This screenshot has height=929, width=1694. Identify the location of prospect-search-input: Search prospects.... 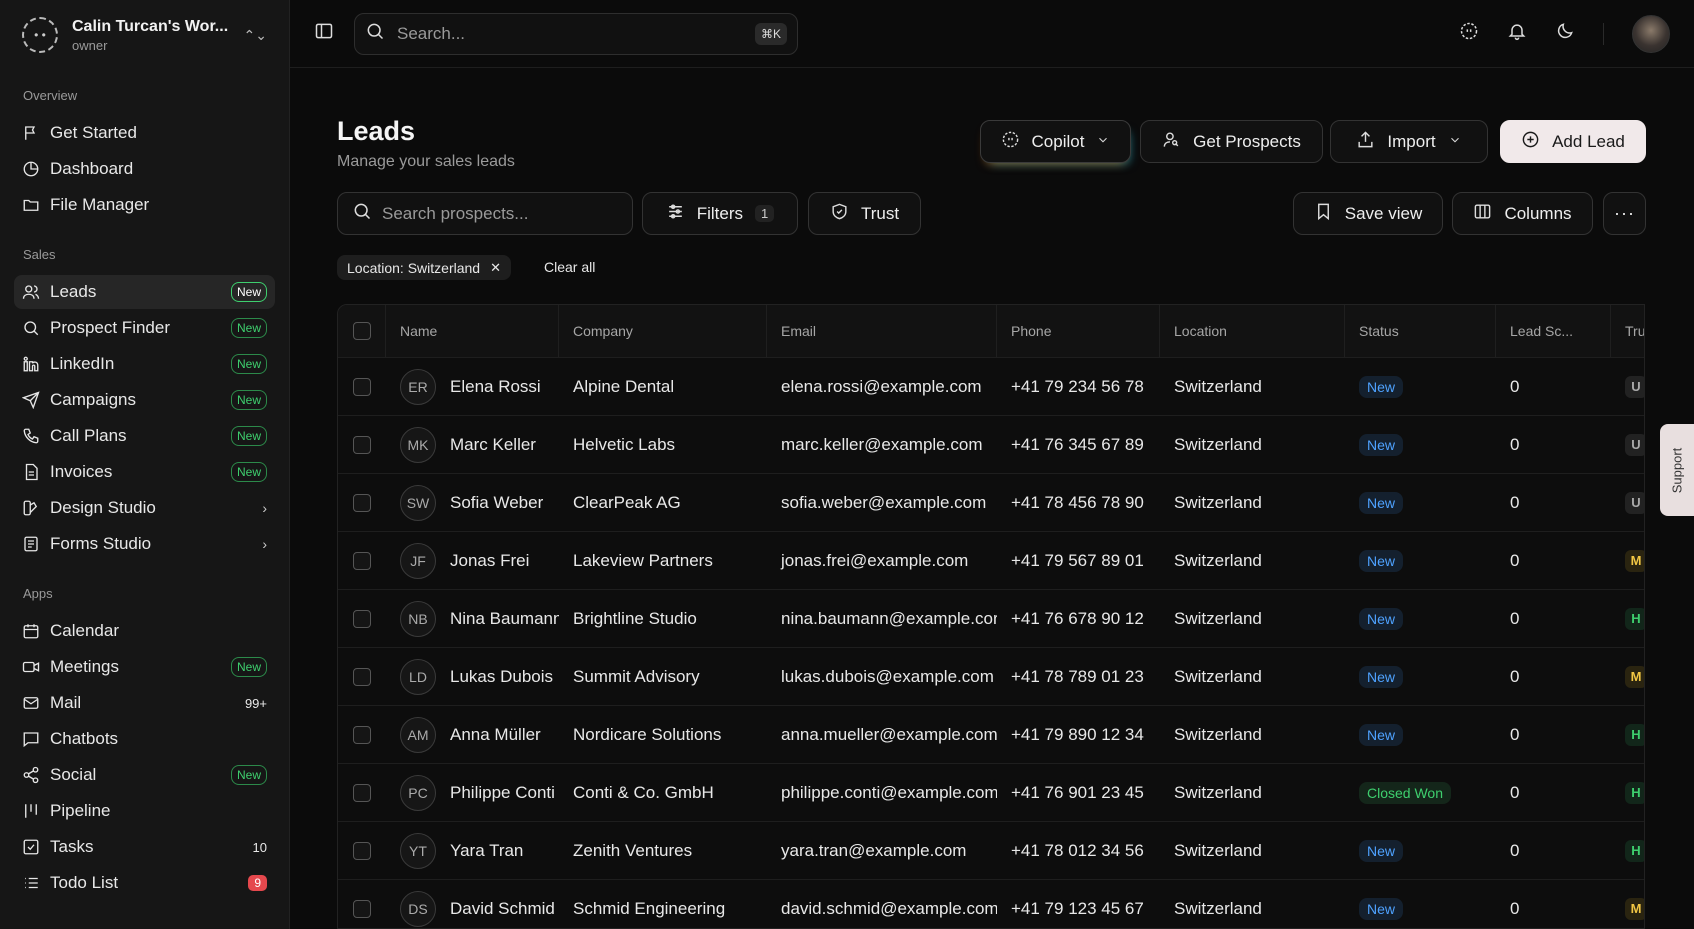
(485, 213).